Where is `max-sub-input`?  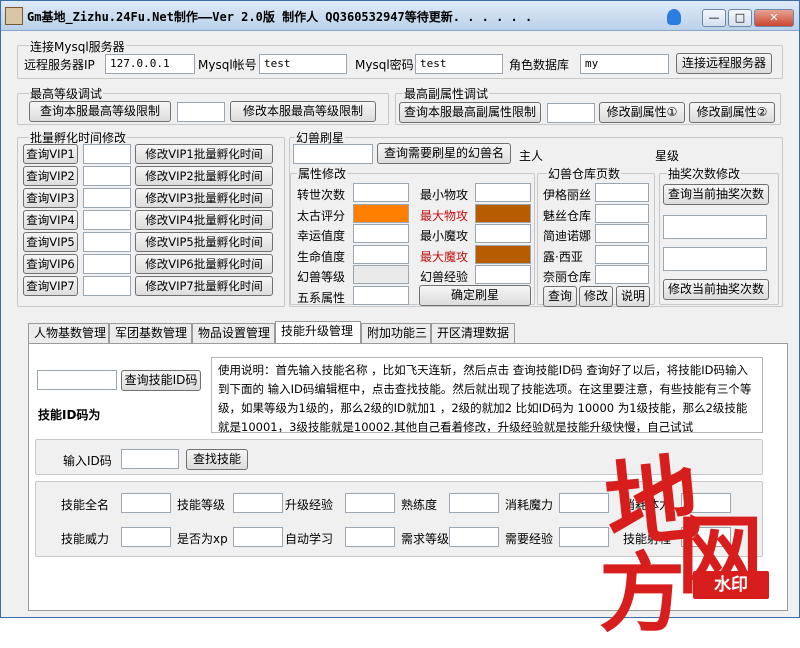 max-sub-input is located at coordinates (571, 113).